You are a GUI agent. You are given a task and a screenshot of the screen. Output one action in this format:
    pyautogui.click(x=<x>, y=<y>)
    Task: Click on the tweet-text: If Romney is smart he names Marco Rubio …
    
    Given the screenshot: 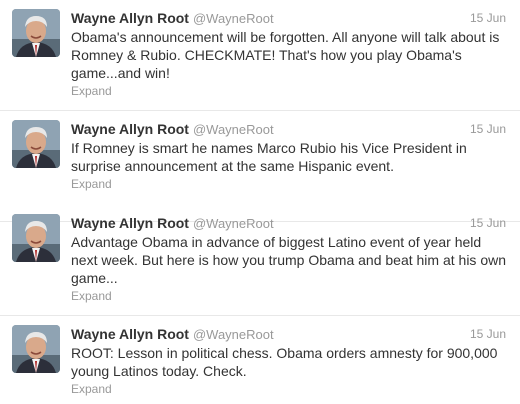 What is the action you would take?
    pyautogui.click(x=269, y=157)
    